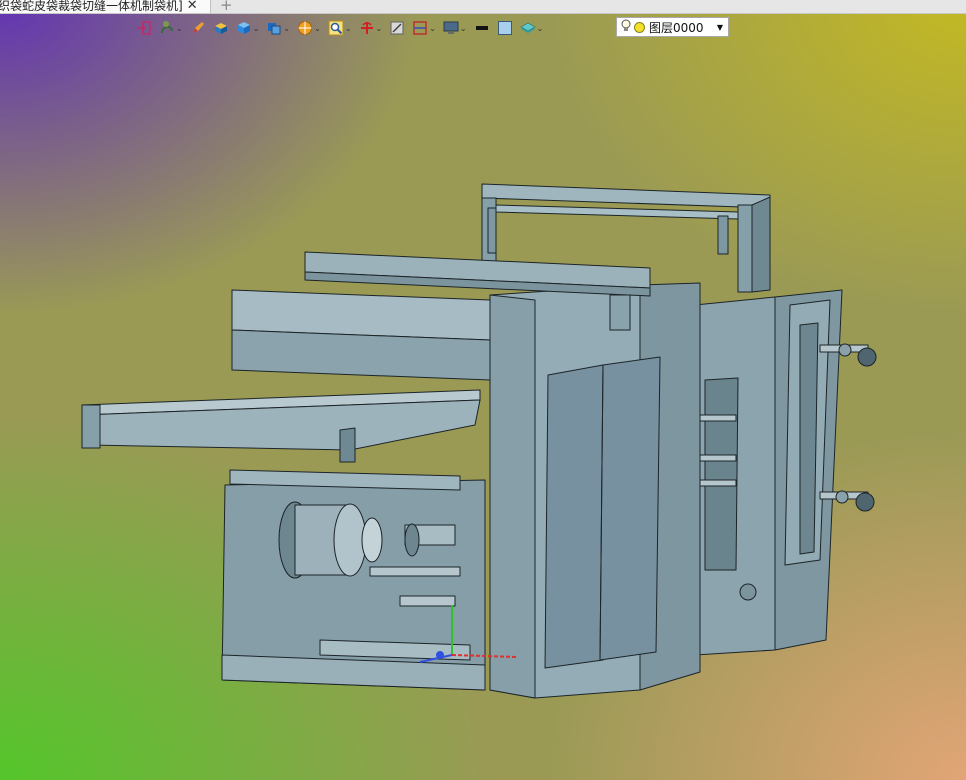 The image size is (966, 780). Describe the element at coordinates (243, 28) in the screenshot. I see `cube-icon` at that location.